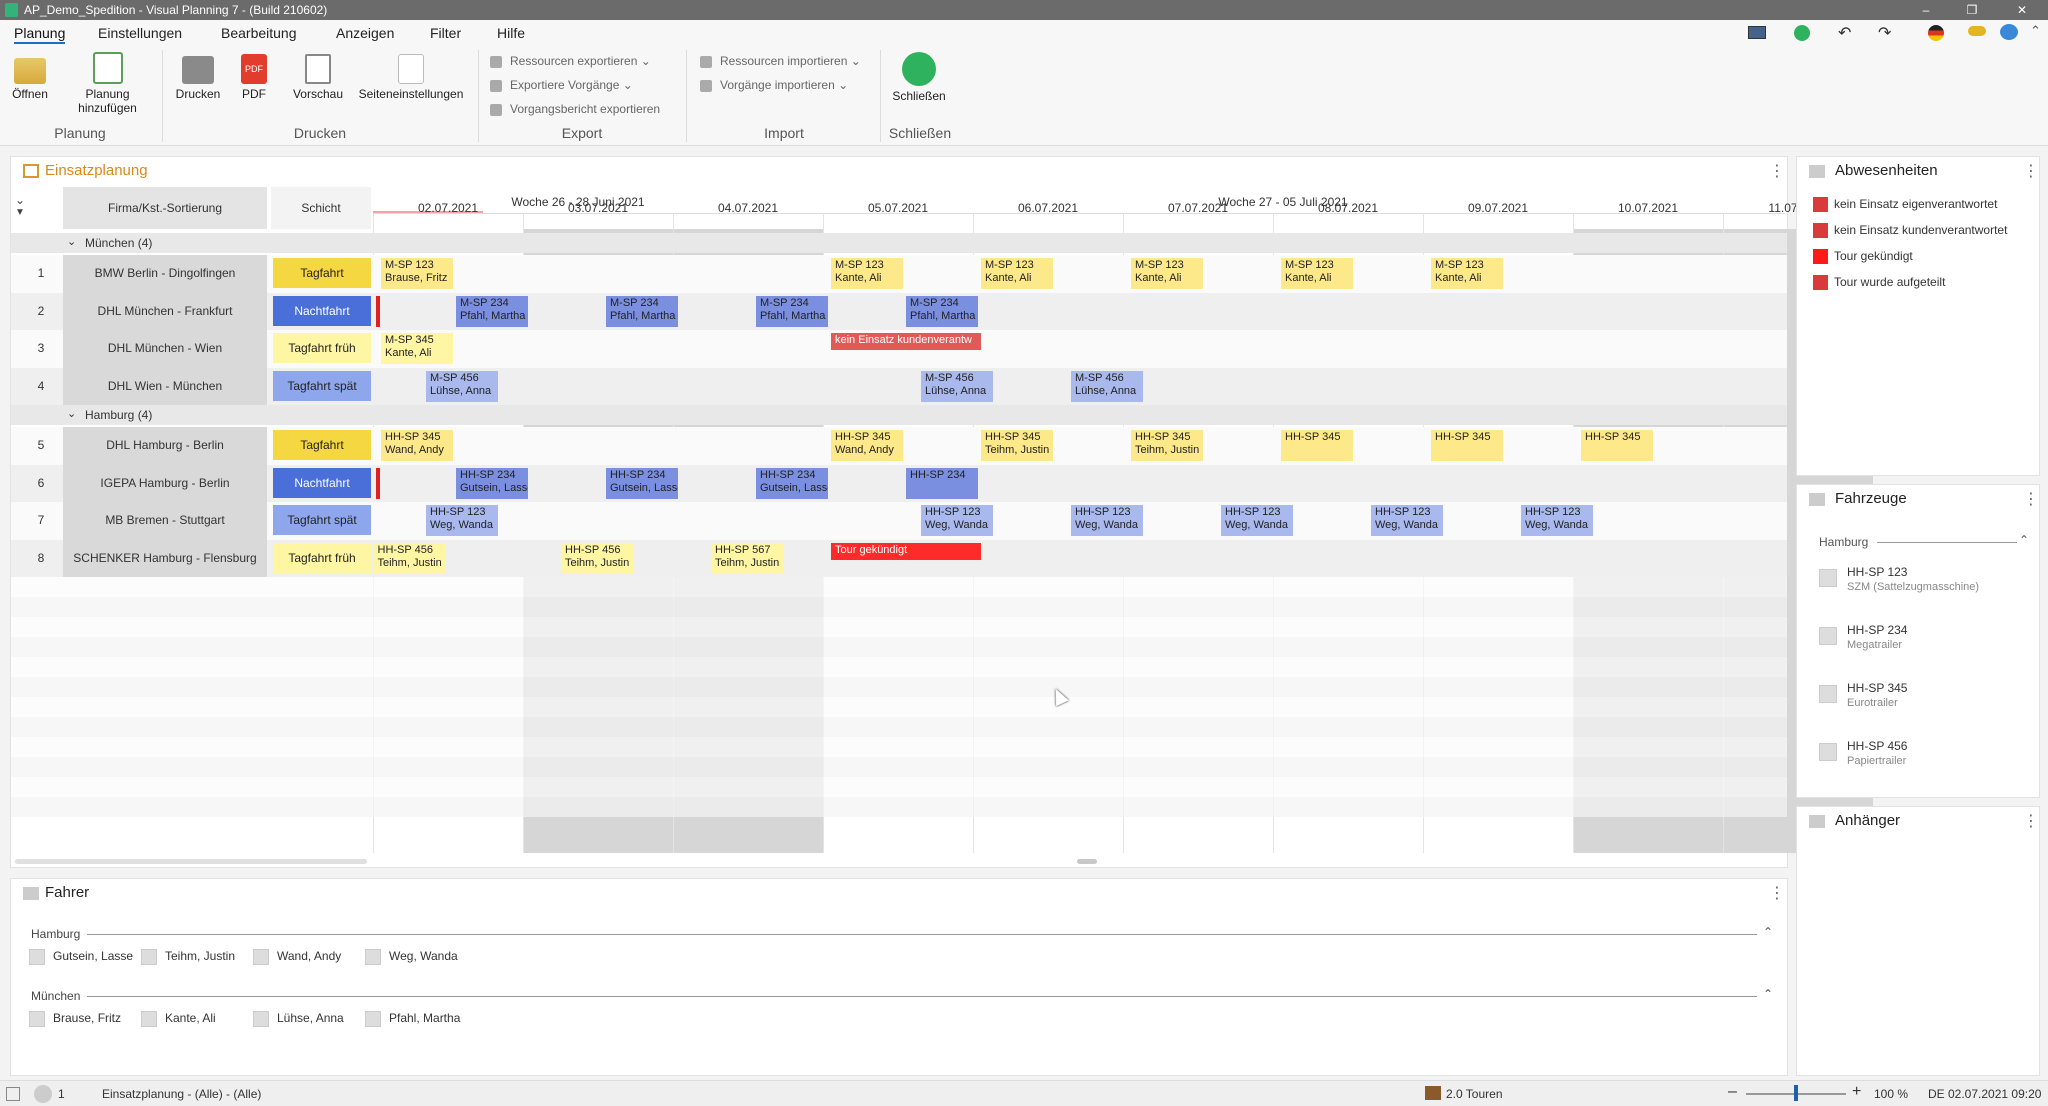 Image resolution: width=2048 pixels, height=1106 pixels. Describe the element at coordinates (1905, 205) in the screenshot. I see `absence-legend-item: kein Einsatz eigenverantwortet` at that location.